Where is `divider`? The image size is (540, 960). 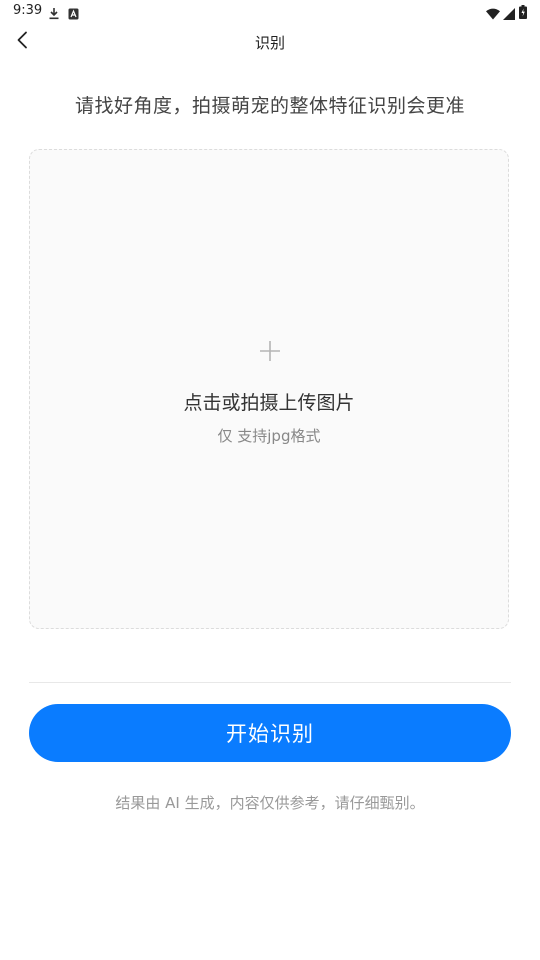 divider is located at coordinates (270, 682).